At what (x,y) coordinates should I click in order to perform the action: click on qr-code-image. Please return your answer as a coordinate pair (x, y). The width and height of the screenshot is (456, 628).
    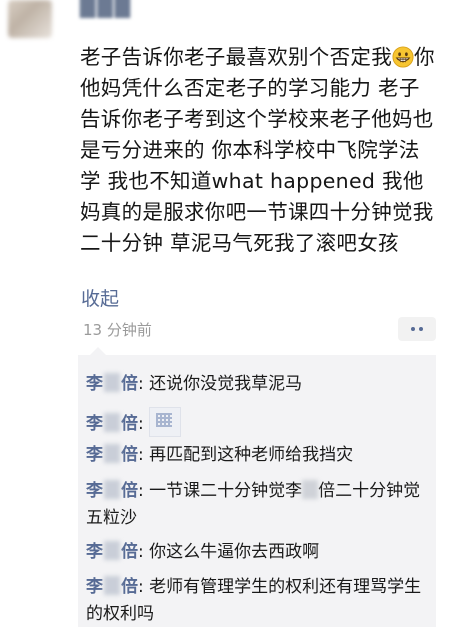
    Looking at the image, I should click on (165, 422).